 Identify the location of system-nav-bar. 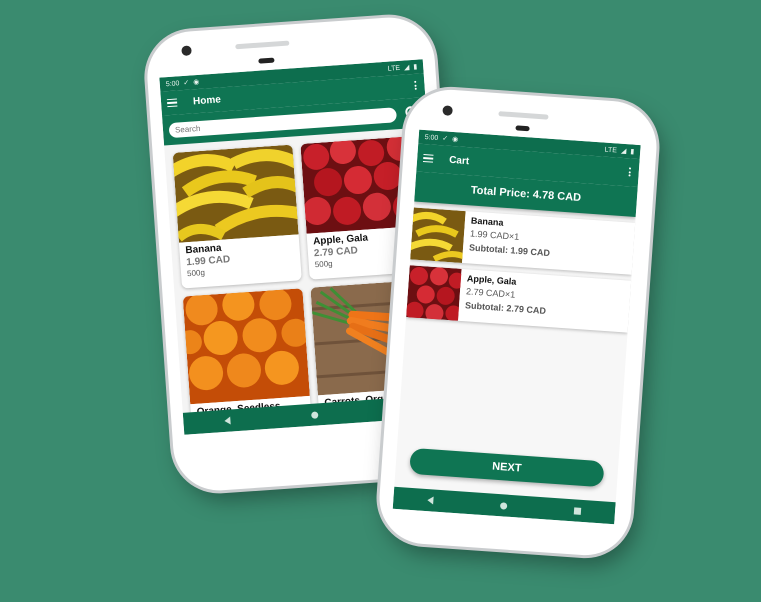
(504, 505).